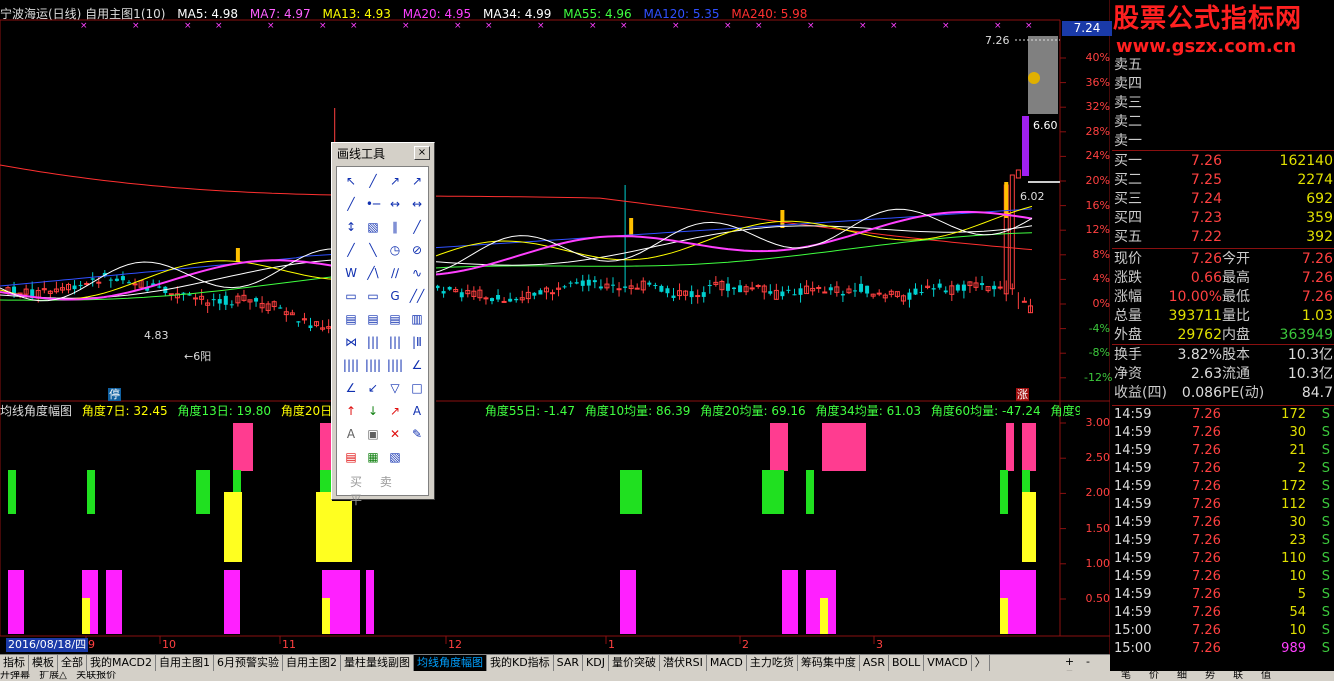 This screenshot has width=1334, height=681. I want to click on stat-value-2: 7.26, so click(1317, 297).